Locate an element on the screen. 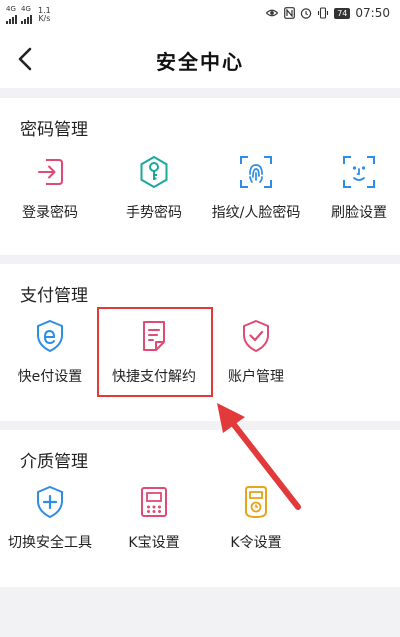  item-label: 指纹/人脸密码 is located at coordinates (256, 213).